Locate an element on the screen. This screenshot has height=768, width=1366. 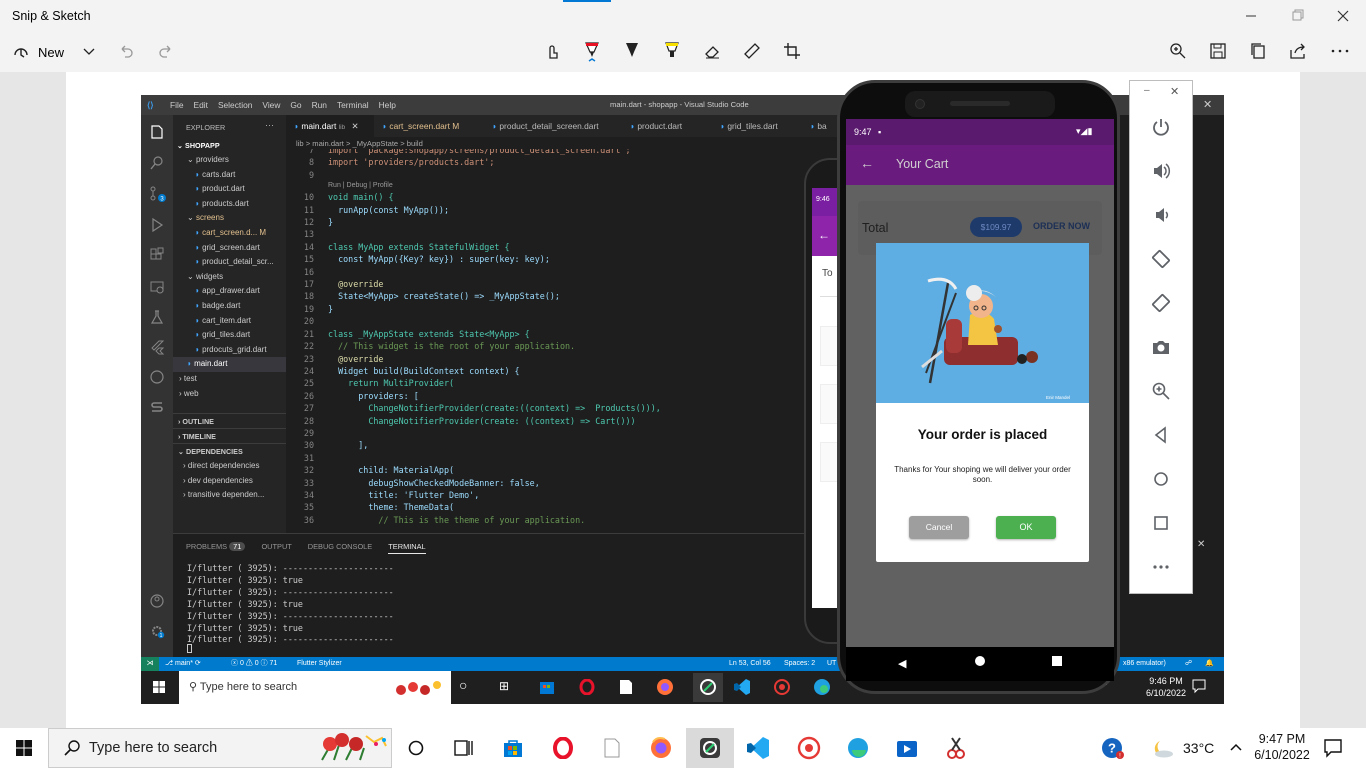
menu-item: View is located at coordinates (271, 105).